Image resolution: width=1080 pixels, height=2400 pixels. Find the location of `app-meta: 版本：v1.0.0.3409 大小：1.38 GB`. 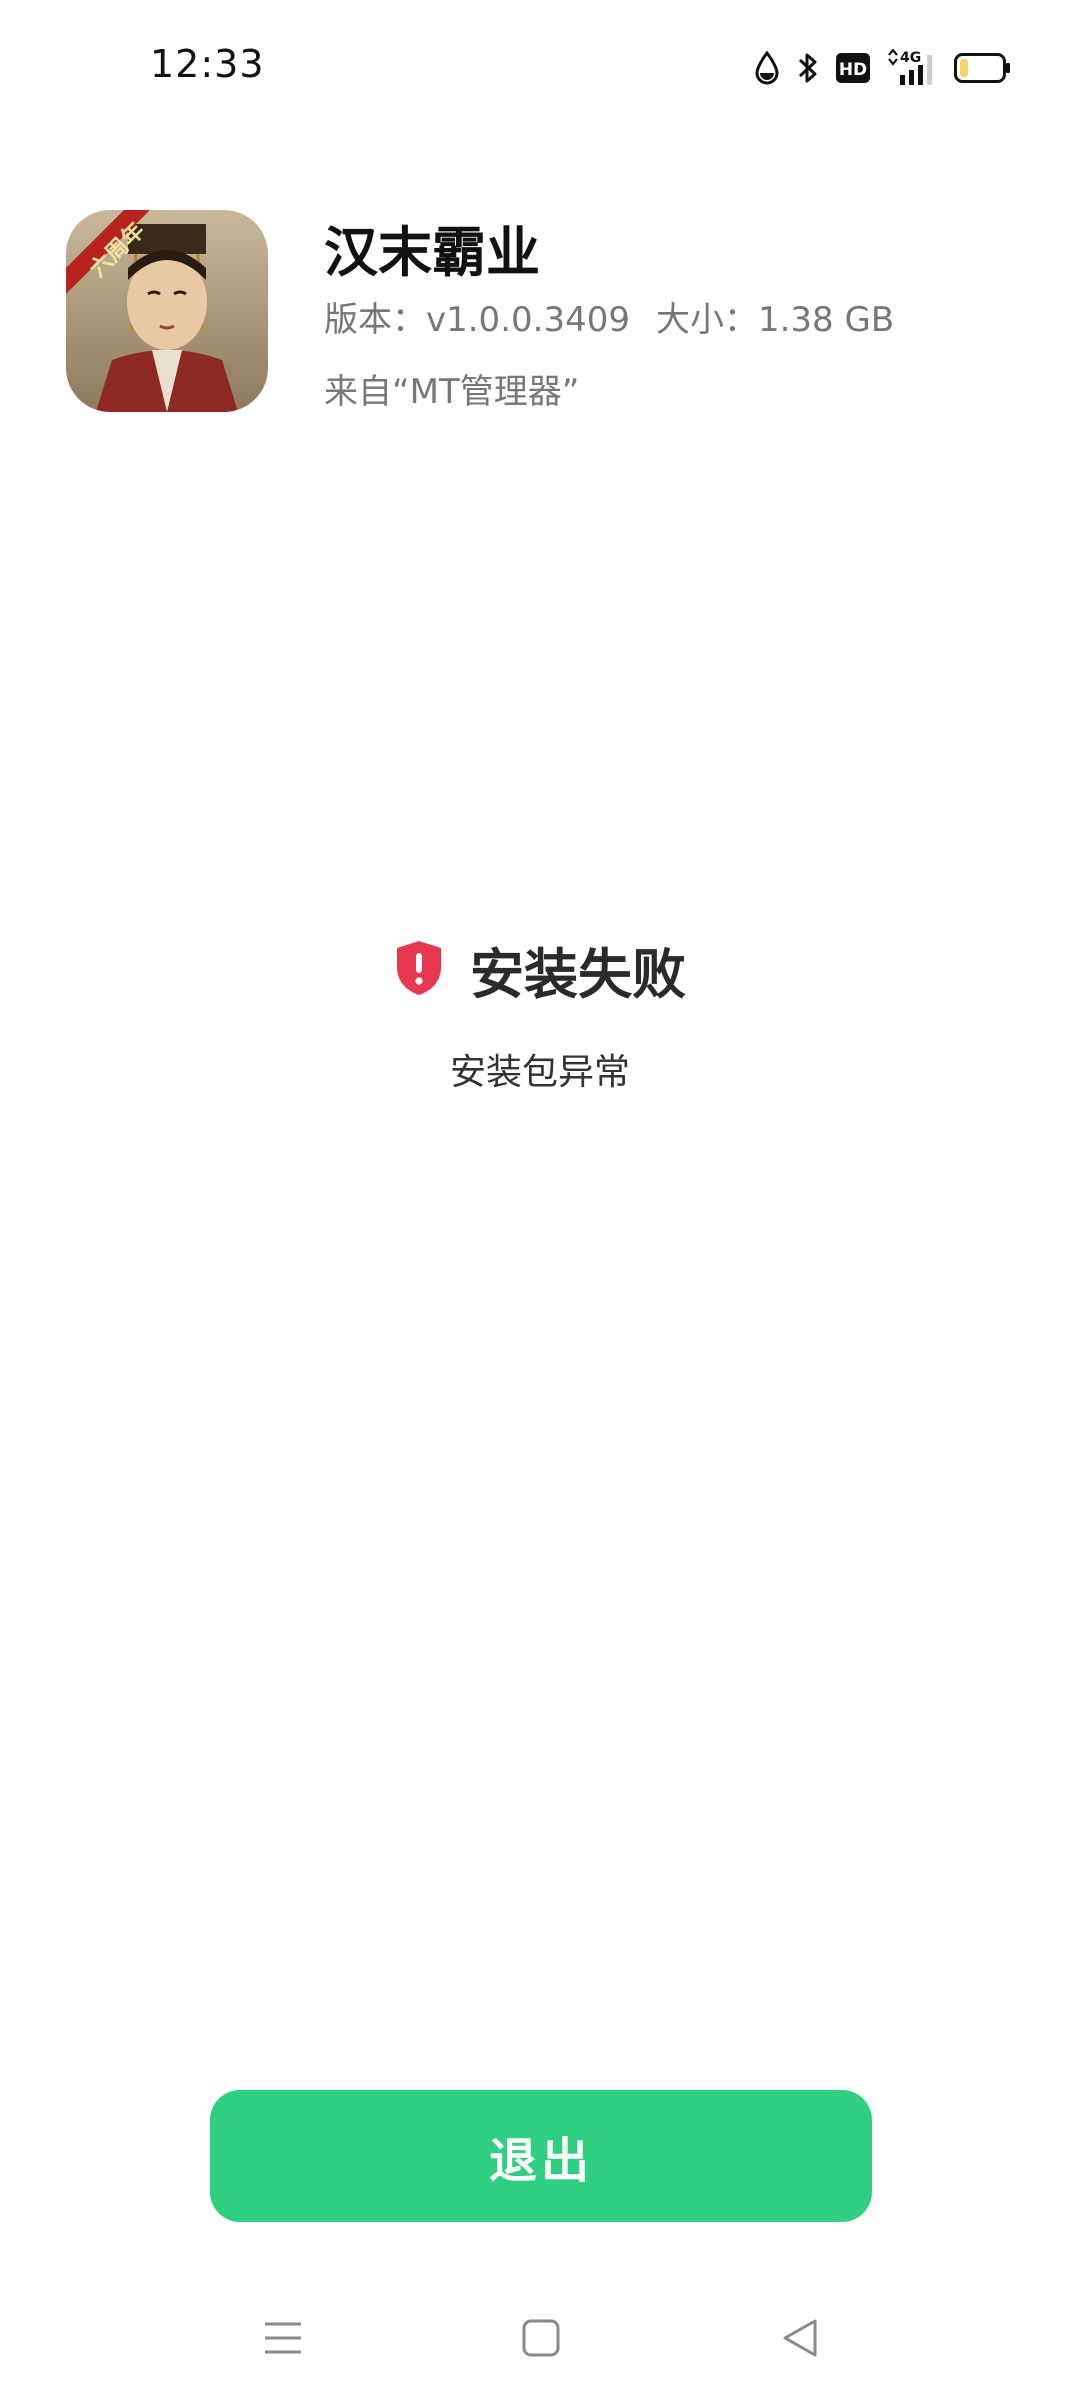

app-meta: 版本：v1.0.0.3409 大小：1.38 GB is located at coordinates (609, 316).